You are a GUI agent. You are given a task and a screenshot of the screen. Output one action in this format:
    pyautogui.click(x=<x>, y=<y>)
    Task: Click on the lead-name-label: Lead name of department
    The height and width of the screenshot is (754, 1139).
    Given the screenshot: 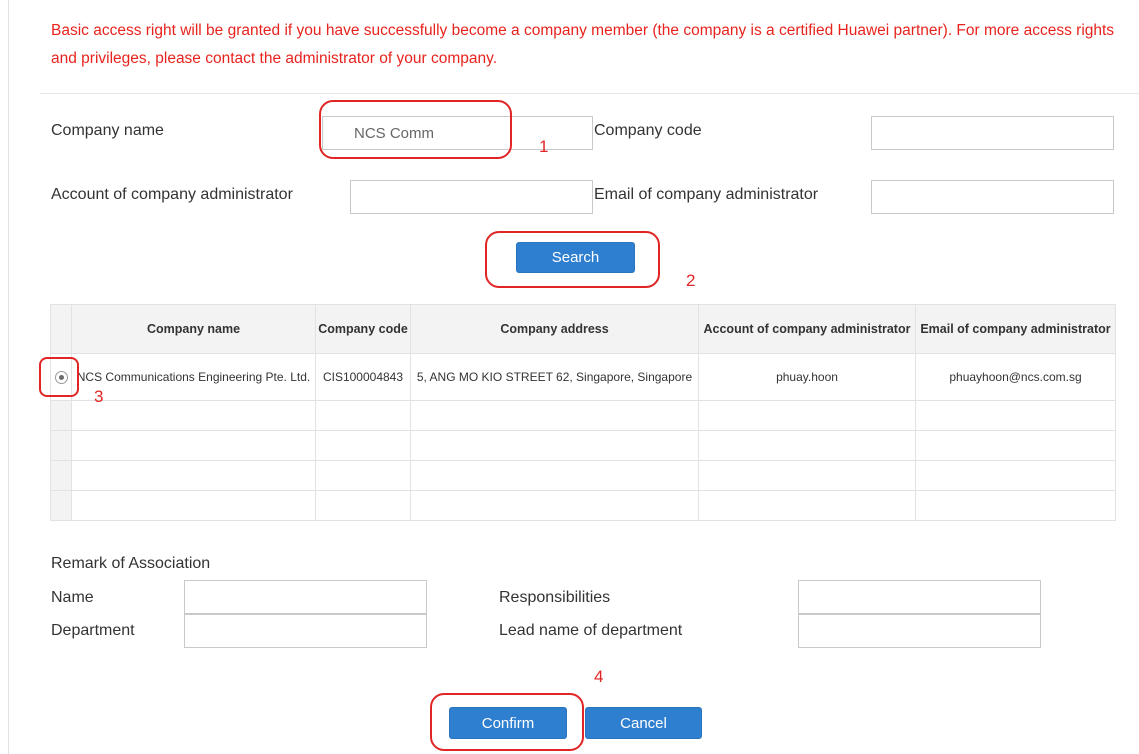 What is the action you would take?
    pyautogui.click(x=591, y=630)
    